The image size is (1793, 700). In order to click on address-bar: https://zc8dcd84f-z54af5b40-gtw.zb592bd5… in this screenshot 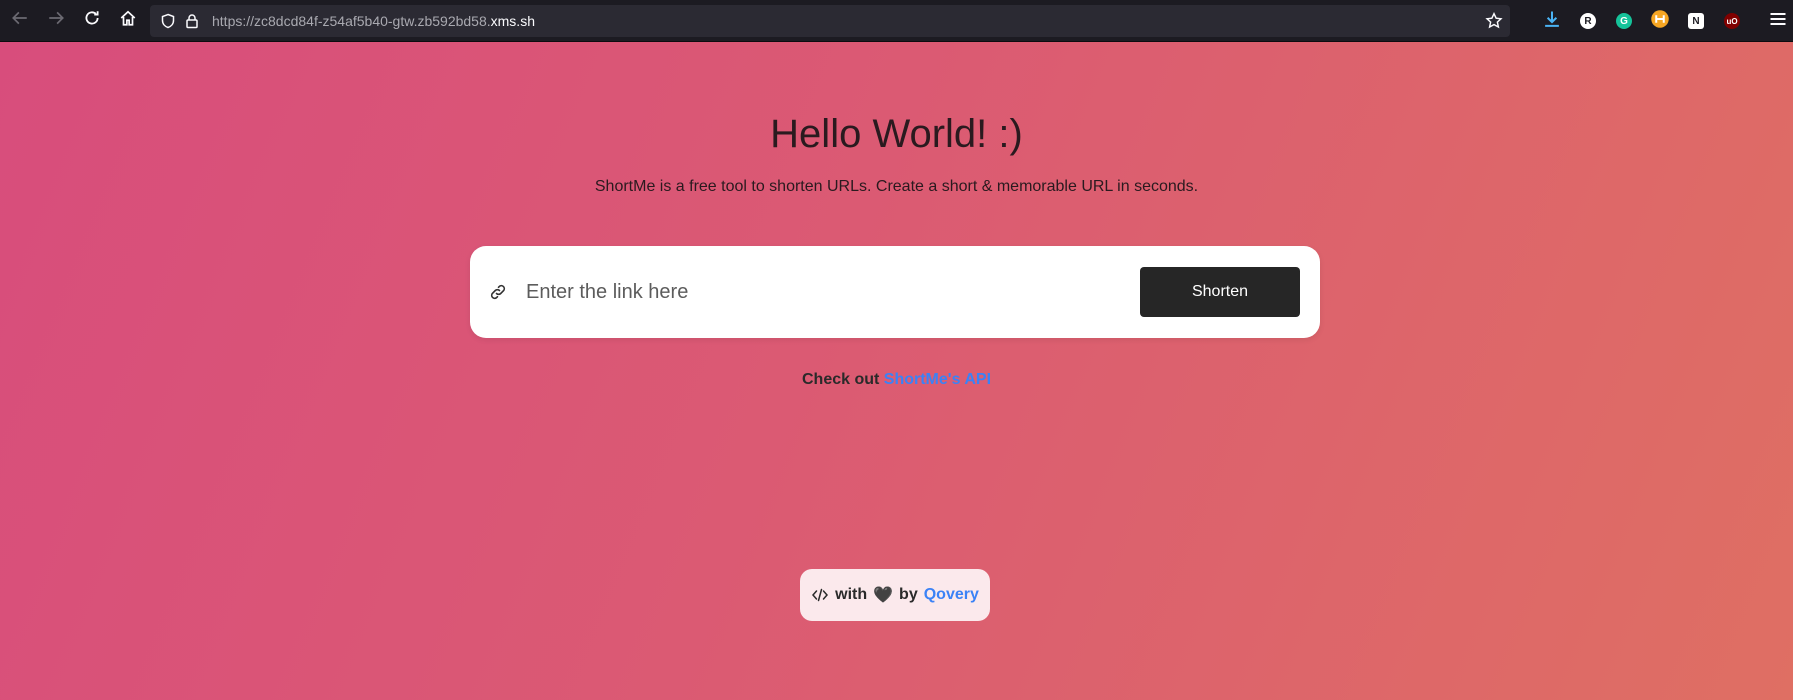, I will do `click(830, 21)`.